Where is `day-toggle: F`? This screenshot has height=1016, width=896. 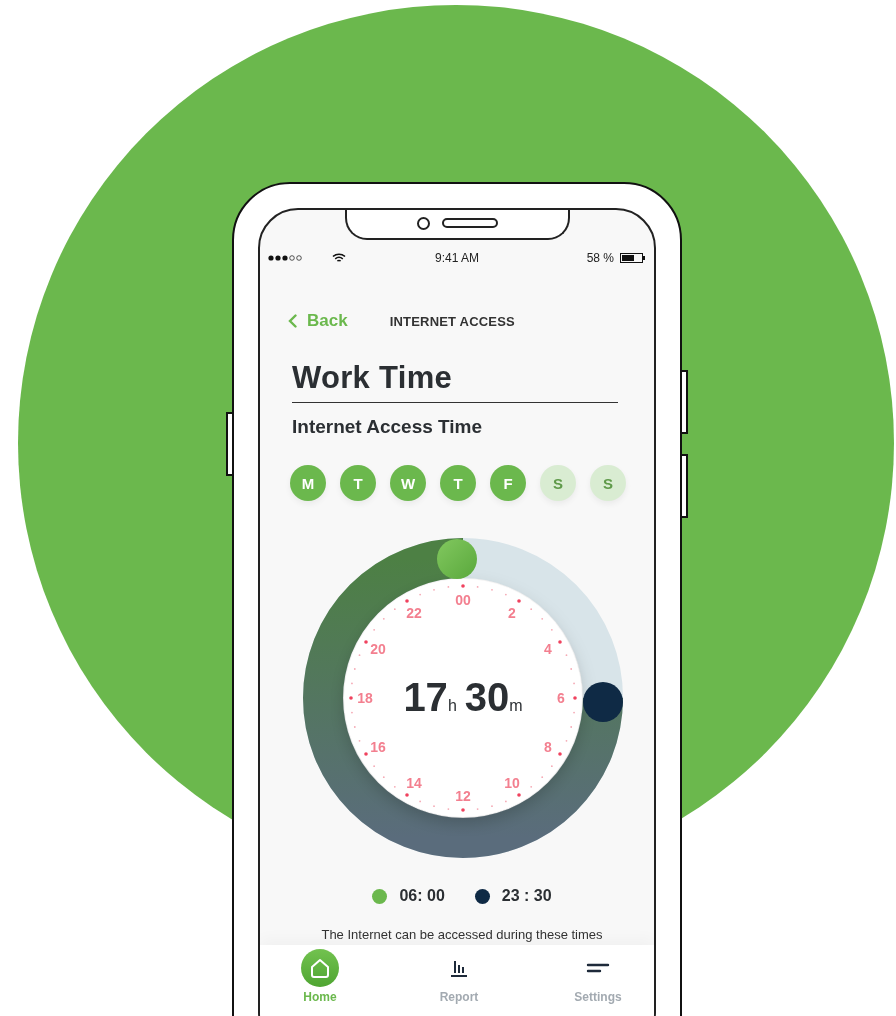
day-toggle: F is located at coordinates (508, 483).